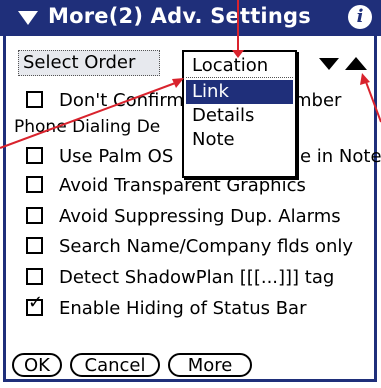 The width and height of the screenshot is (381, 388). I want to click on ok-button: OK, so click(37, 365).